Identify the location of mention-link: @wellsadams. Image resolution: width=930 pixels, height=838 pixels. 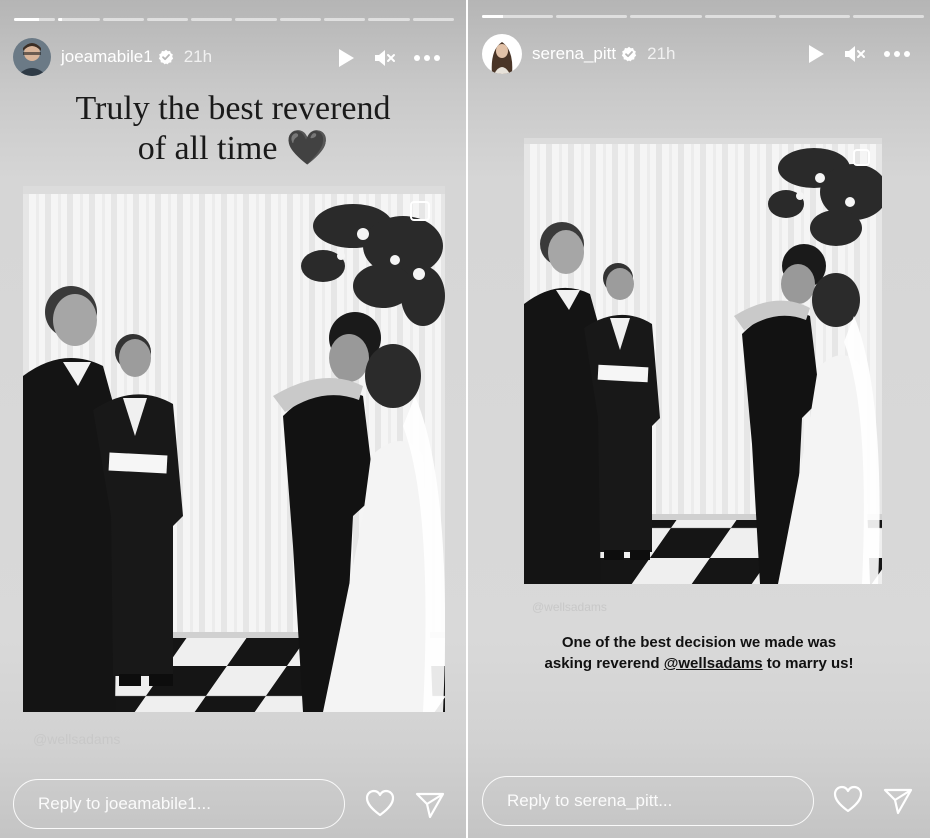
(713, 663).